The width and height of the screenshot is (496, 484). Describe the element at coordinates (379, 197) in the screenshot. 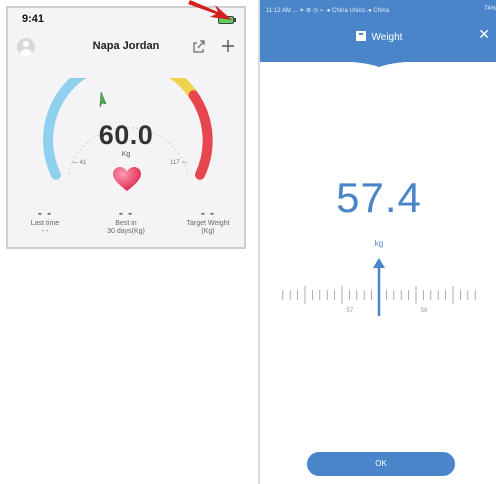

I see `weight-value: 57.4` at that location.